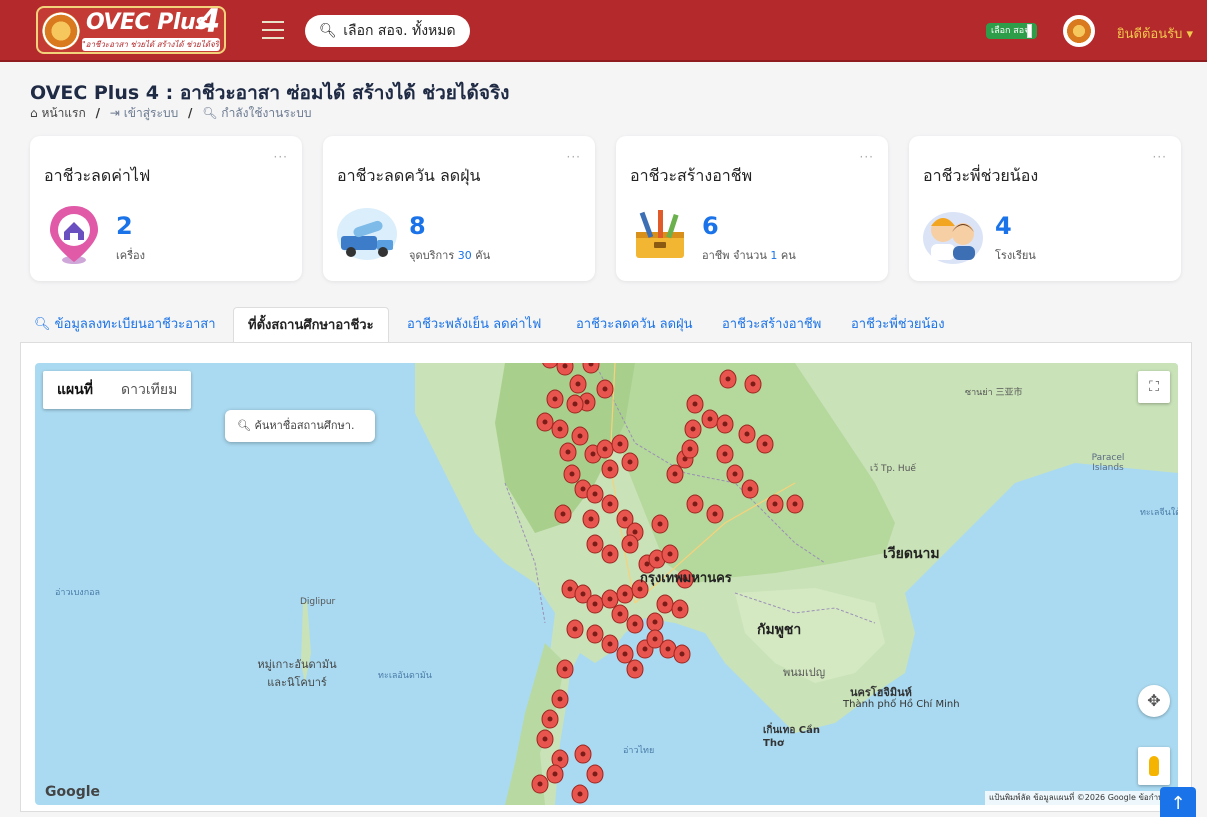 This screenshot has width=1207, height=817. What do you see at coordinates (311, 325) in the screenshot?
I see `tab-school-locations: ที่ตั้งสถานศึกษาอาชีวะ` at bounding box center [311, 325].